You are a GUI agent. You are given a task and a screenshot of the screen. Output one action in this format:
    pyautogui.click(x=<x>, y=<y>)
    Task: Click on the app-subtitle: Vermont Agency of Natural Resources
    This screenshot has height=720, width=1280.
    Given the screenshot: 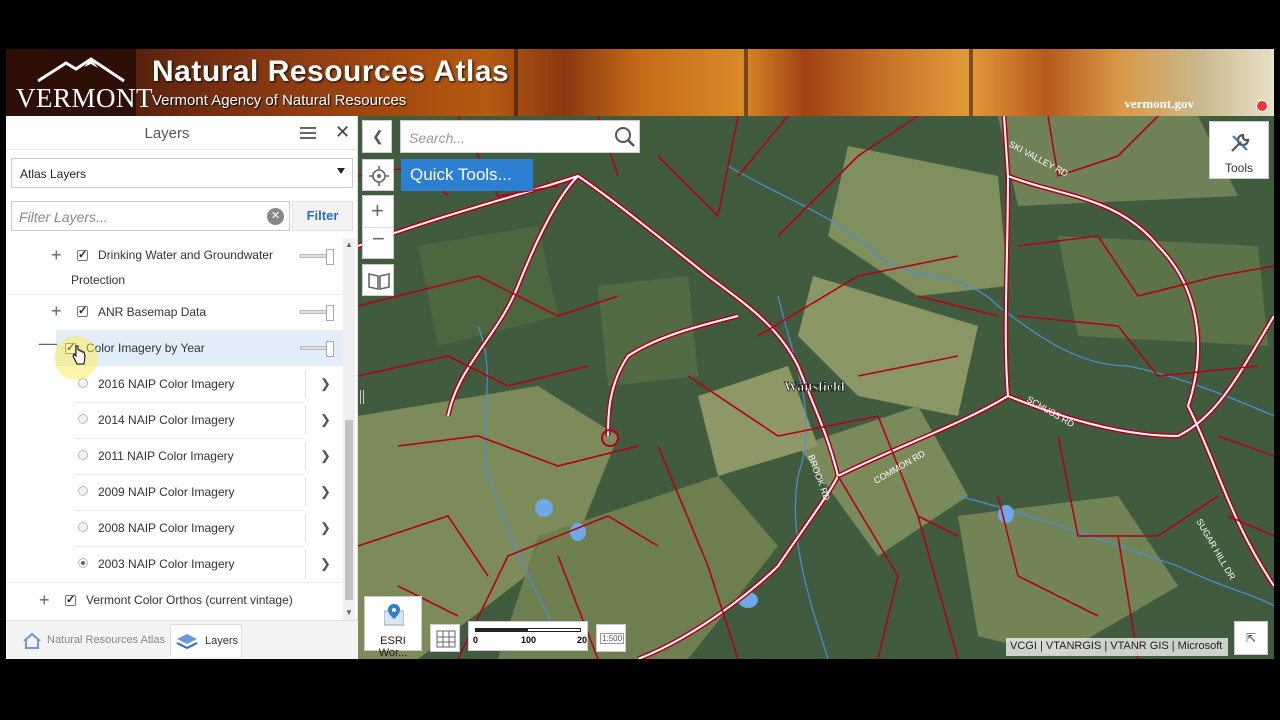 What is the action you would take?
    pyautogui.click(x=279, y=100)
    